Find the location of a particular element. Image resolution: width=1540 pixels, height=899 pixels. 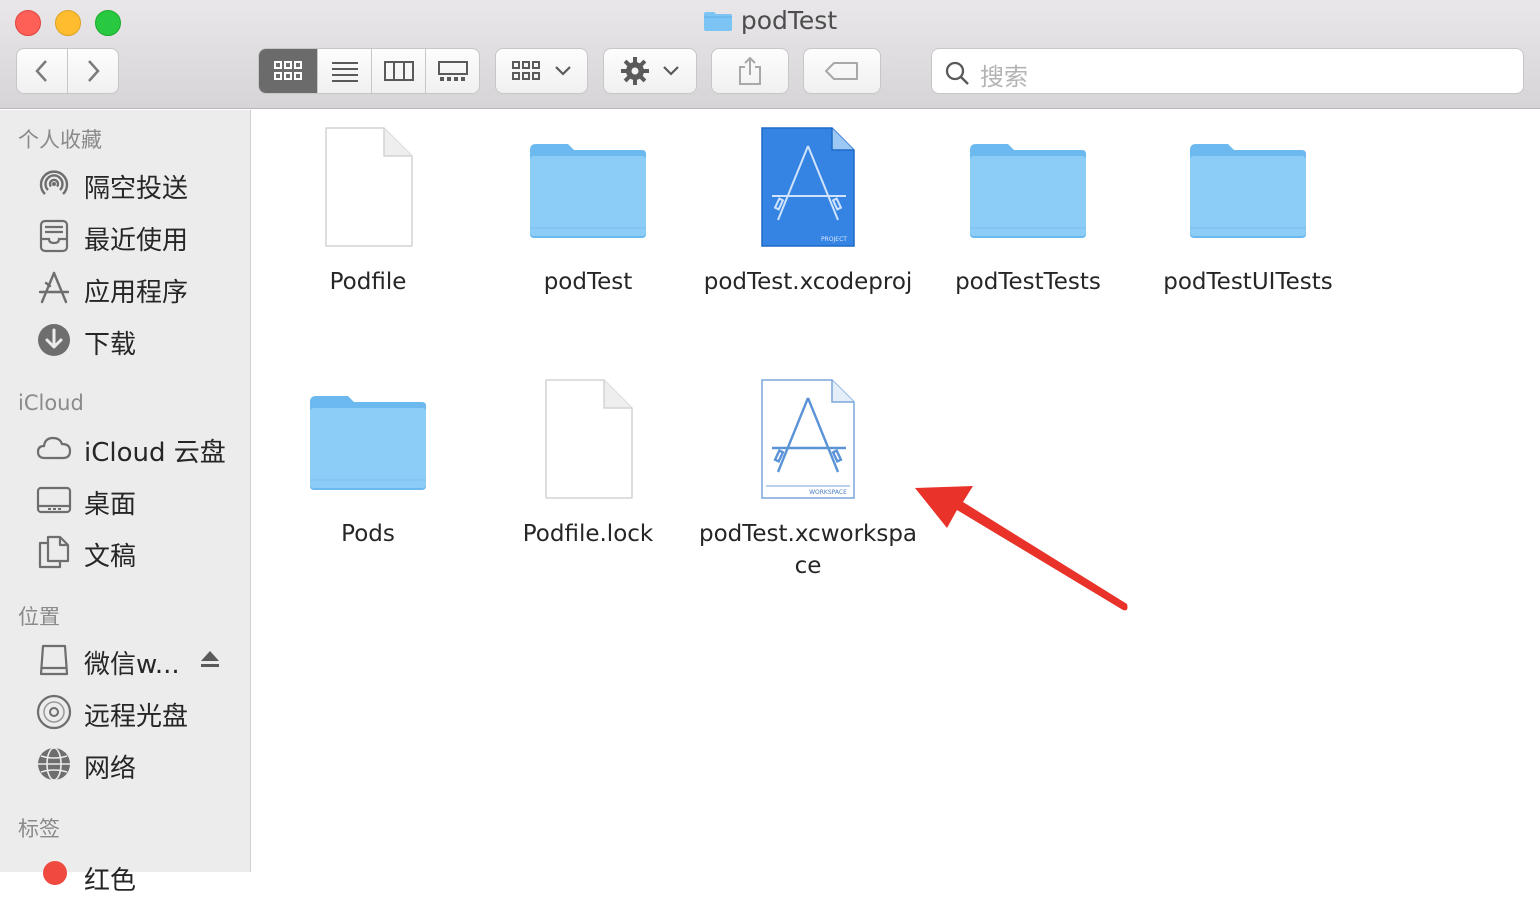

annotation-arrow-icon is located at coordinates (1021, 548).